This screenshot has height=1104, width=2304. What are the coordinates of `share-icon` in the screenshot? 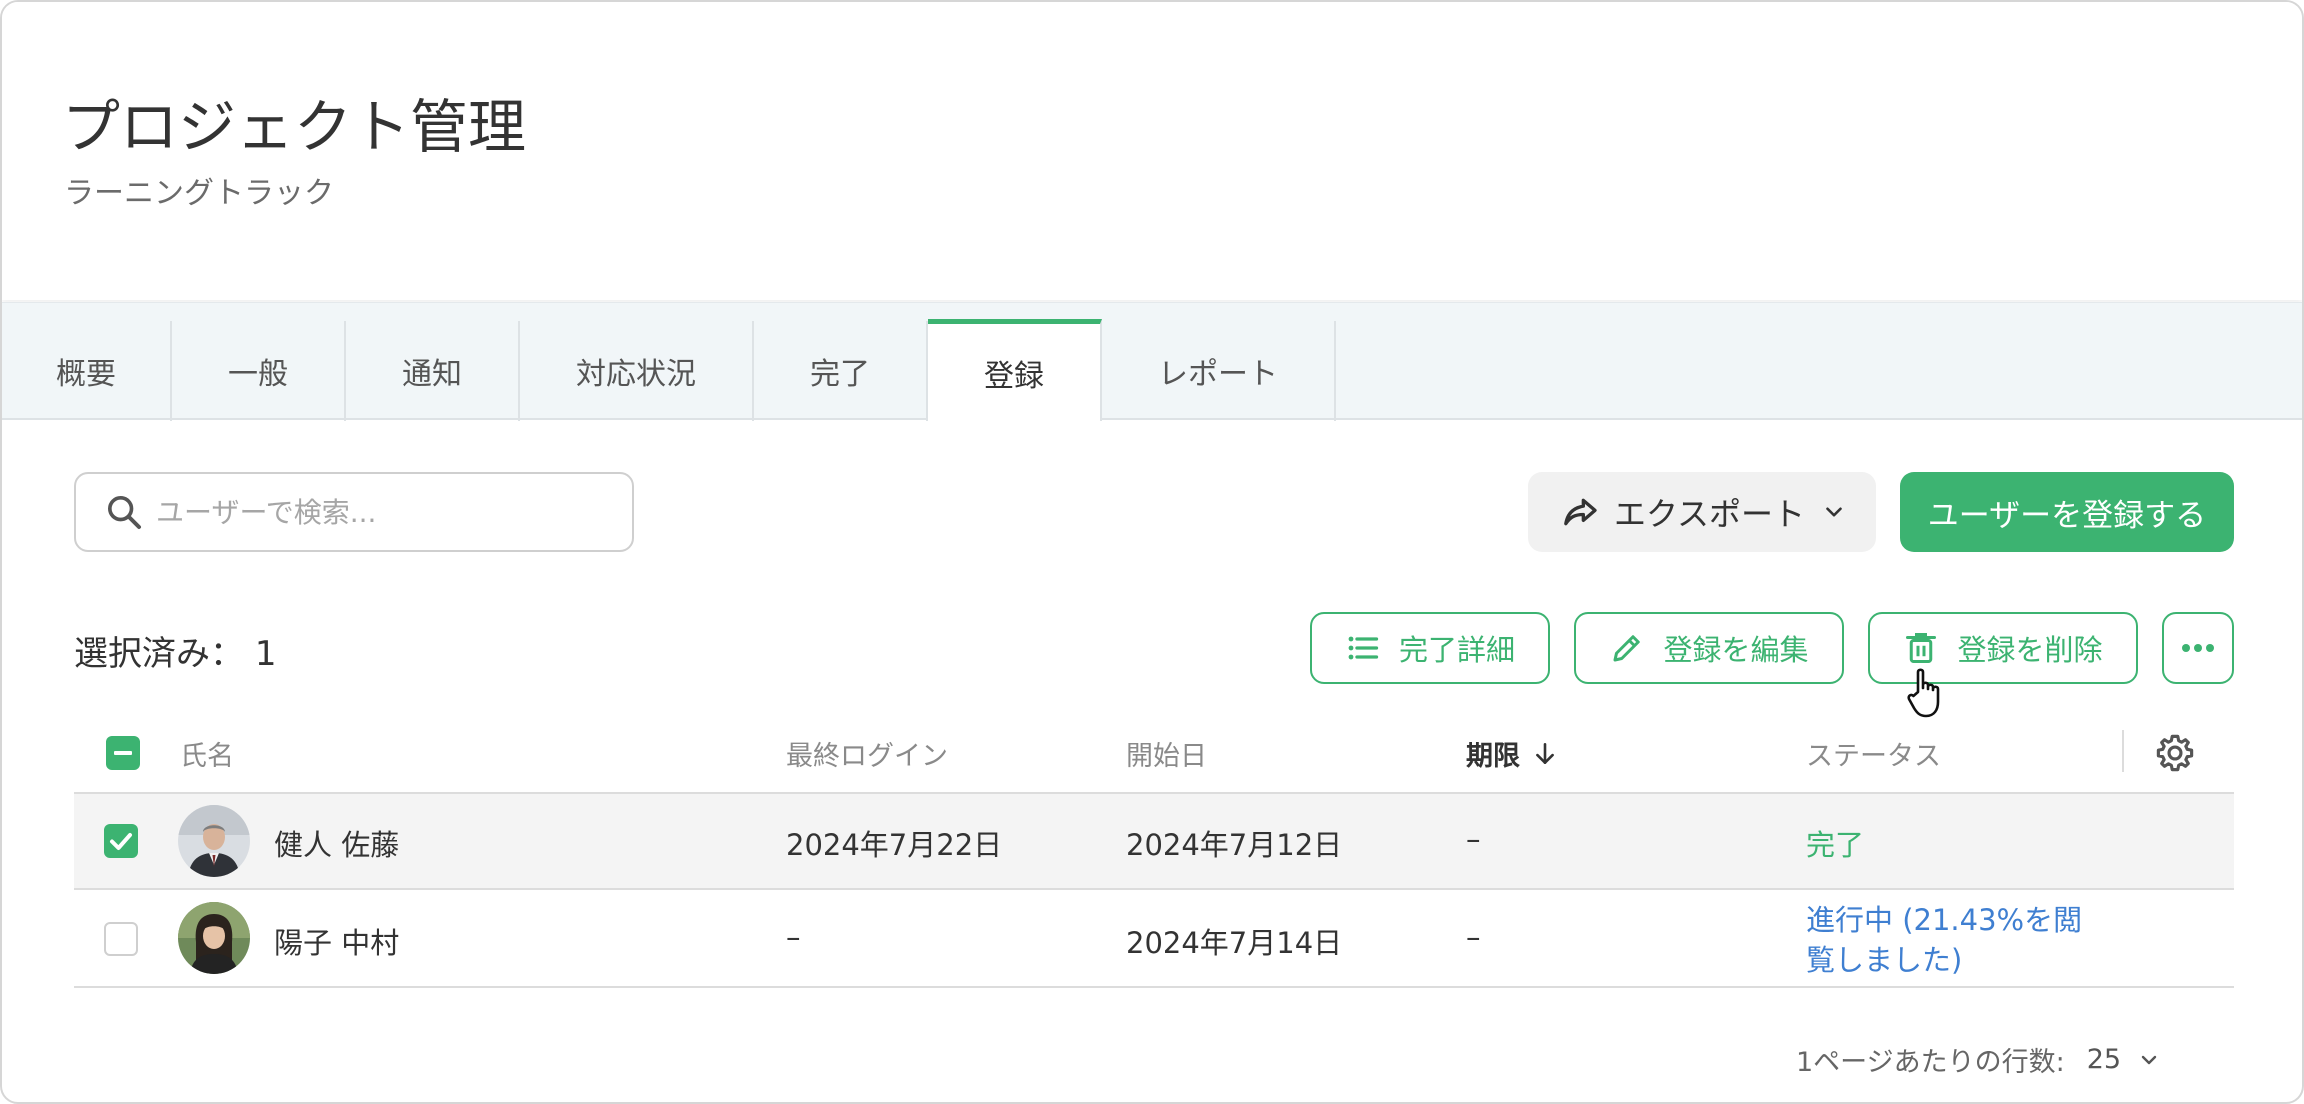 It's located at (1580, 512).